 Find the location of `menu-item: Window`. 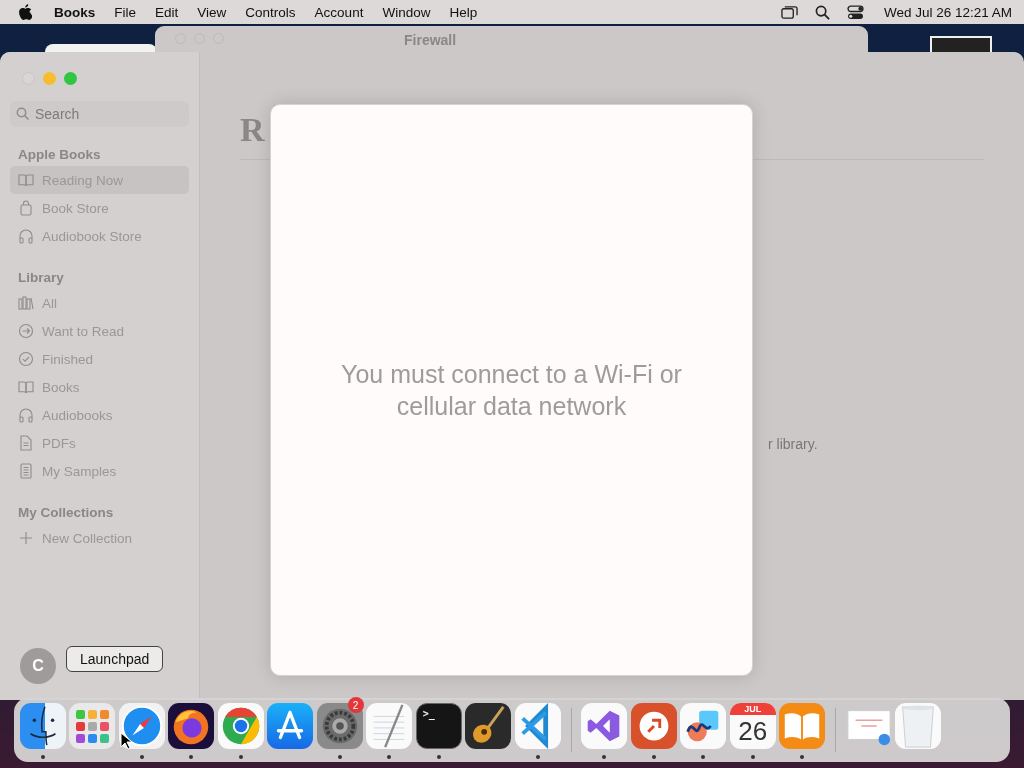

menu-item: Window is located at coordinates (406, 12).